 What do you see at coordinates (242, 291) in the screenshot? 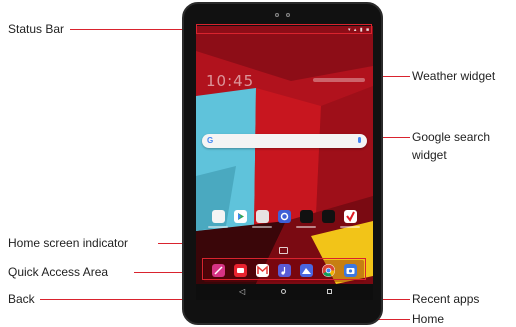
I see `back-icon: ◁` at bounding box center [242, 291].